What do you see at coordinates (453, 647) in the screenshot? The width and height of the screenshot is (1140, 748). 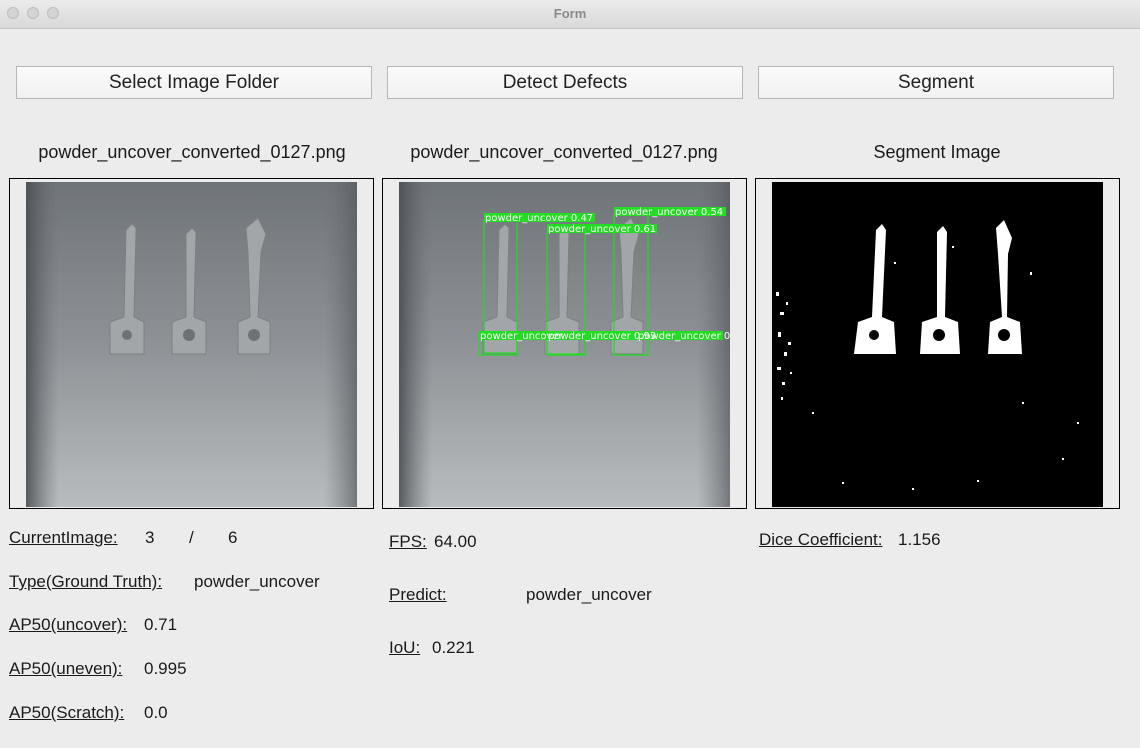 I see `iou-value: 0.221` at bounding box center [453, 647].